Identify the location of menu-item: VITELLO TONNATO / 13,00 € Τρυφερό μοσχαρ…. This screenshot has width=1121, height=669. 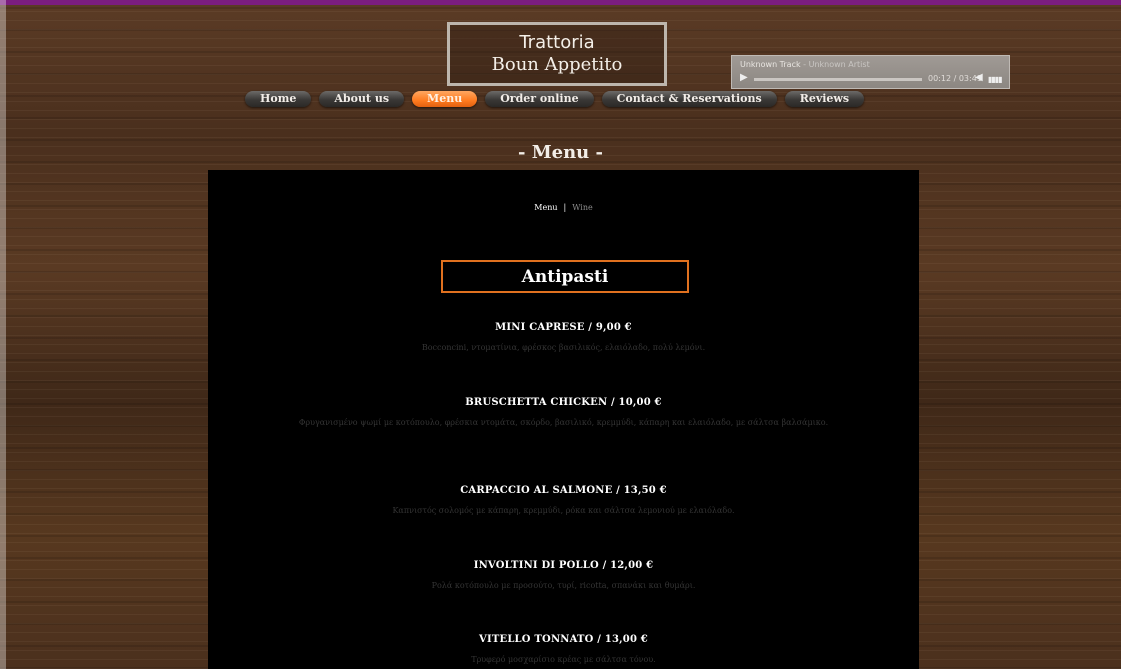
(563, 650).